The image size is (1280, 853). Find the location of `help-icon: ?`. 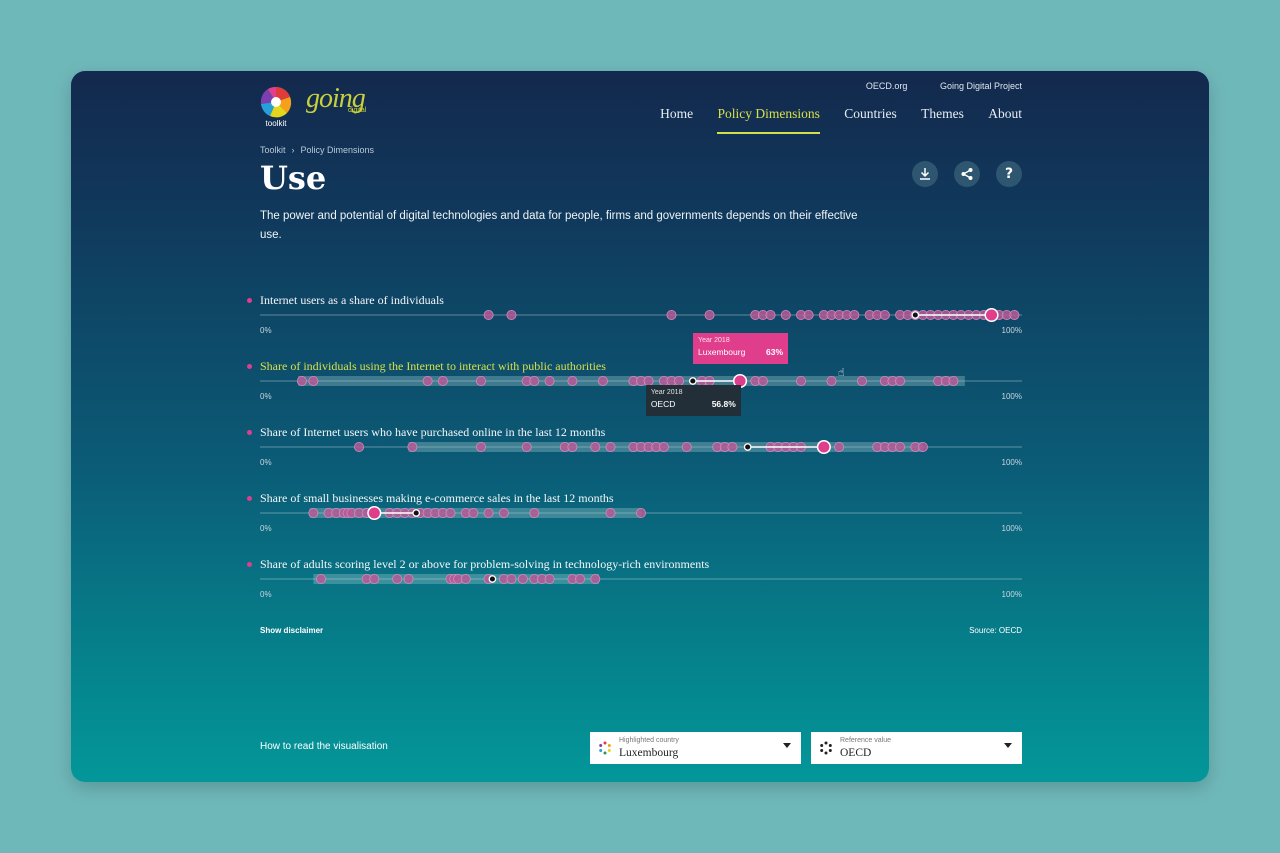

help-icon: ? is located at coordinates (1009, 174).